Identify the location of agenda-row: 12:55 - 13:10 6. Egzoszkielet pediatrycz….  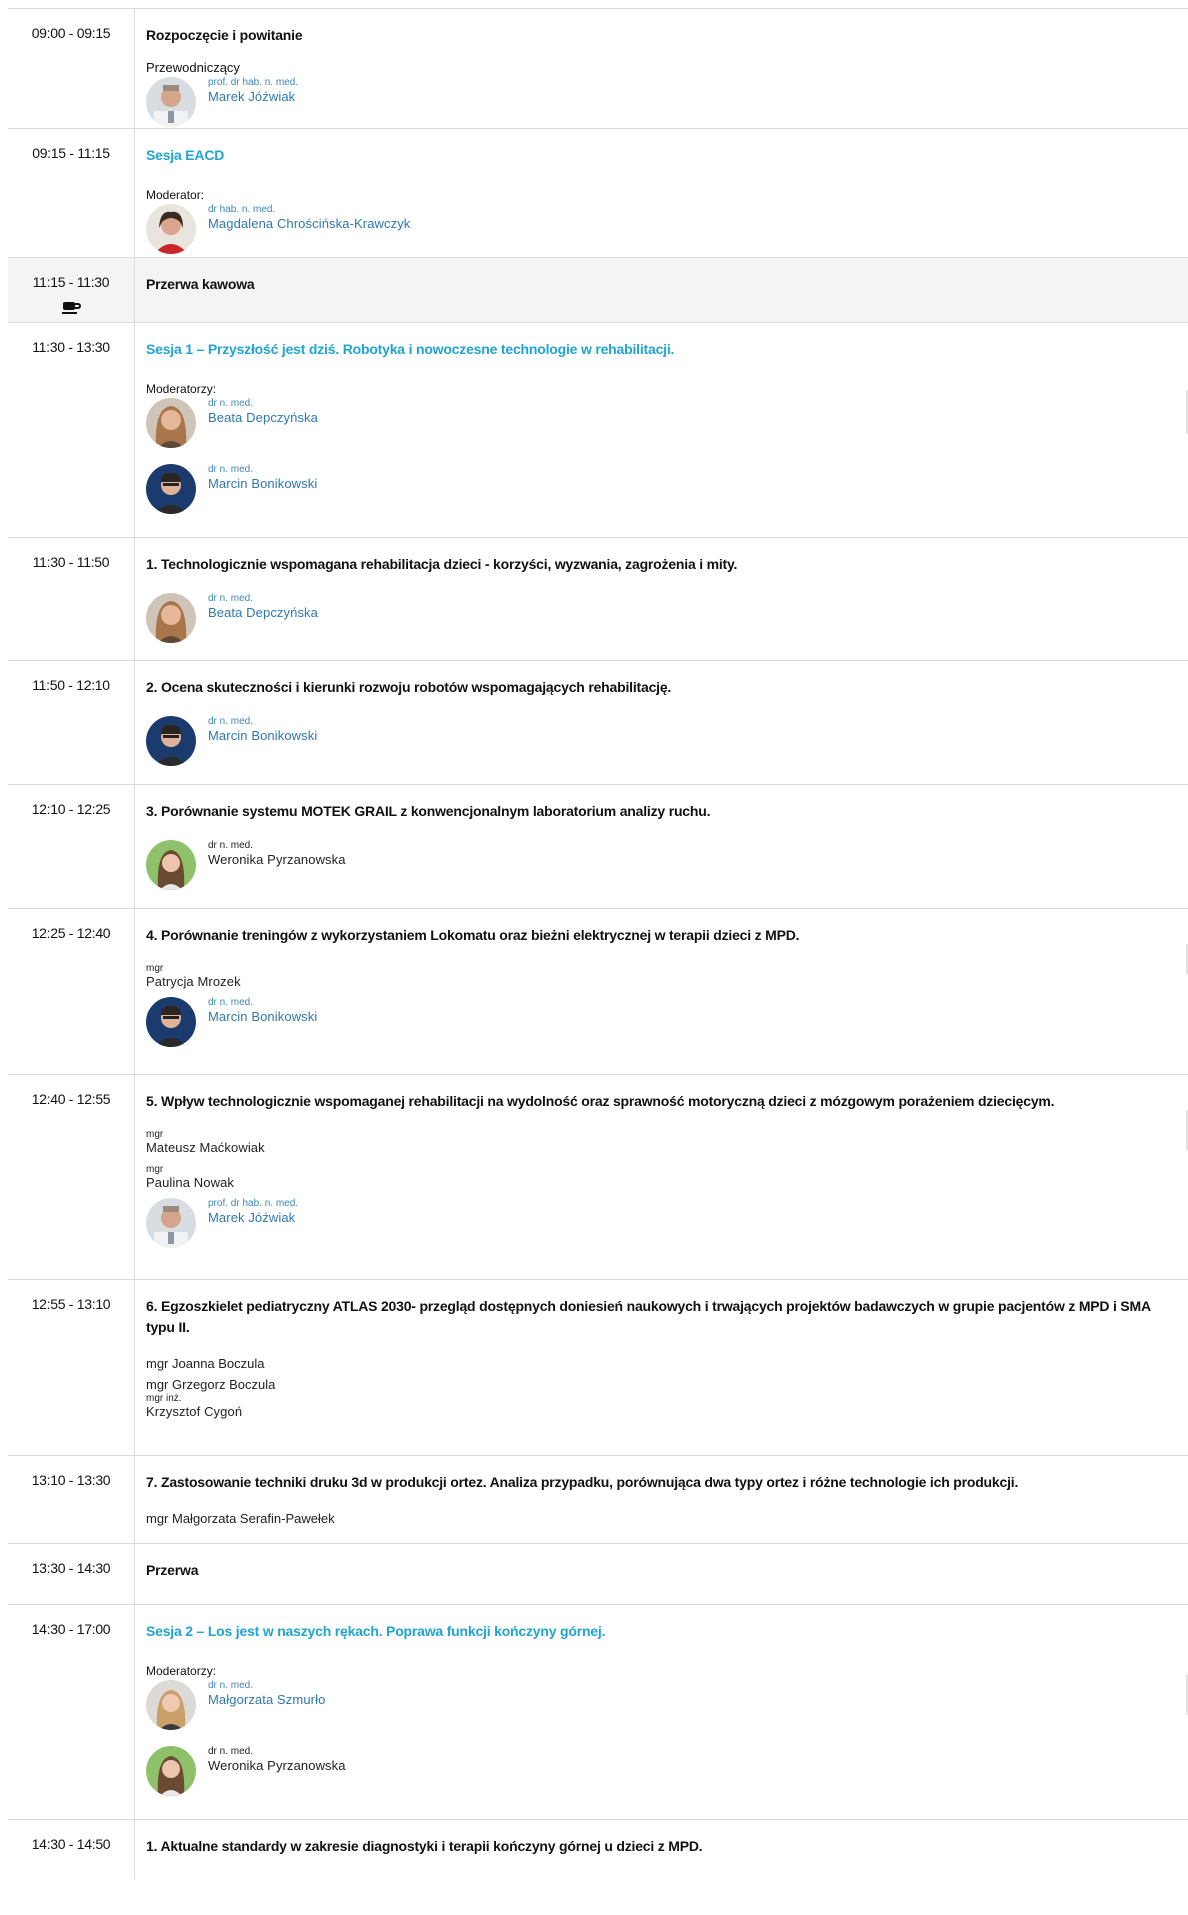
(598, 1367).